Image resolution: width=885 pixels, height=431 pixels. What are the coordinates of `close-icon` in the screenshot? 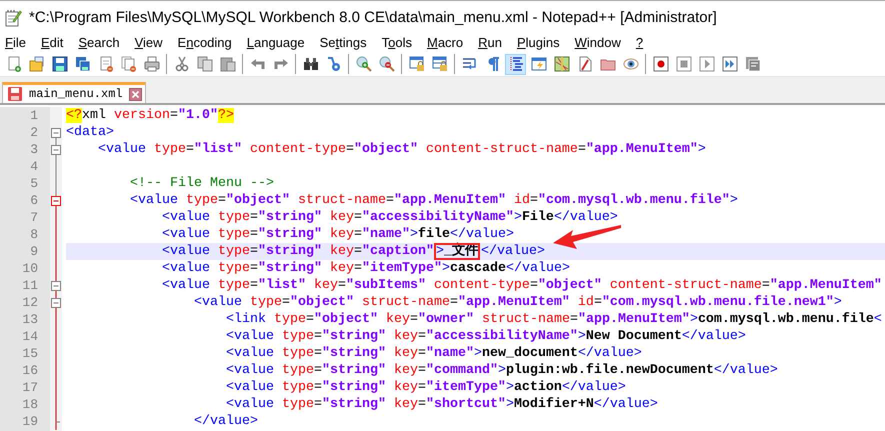 It's located at (135, 94).